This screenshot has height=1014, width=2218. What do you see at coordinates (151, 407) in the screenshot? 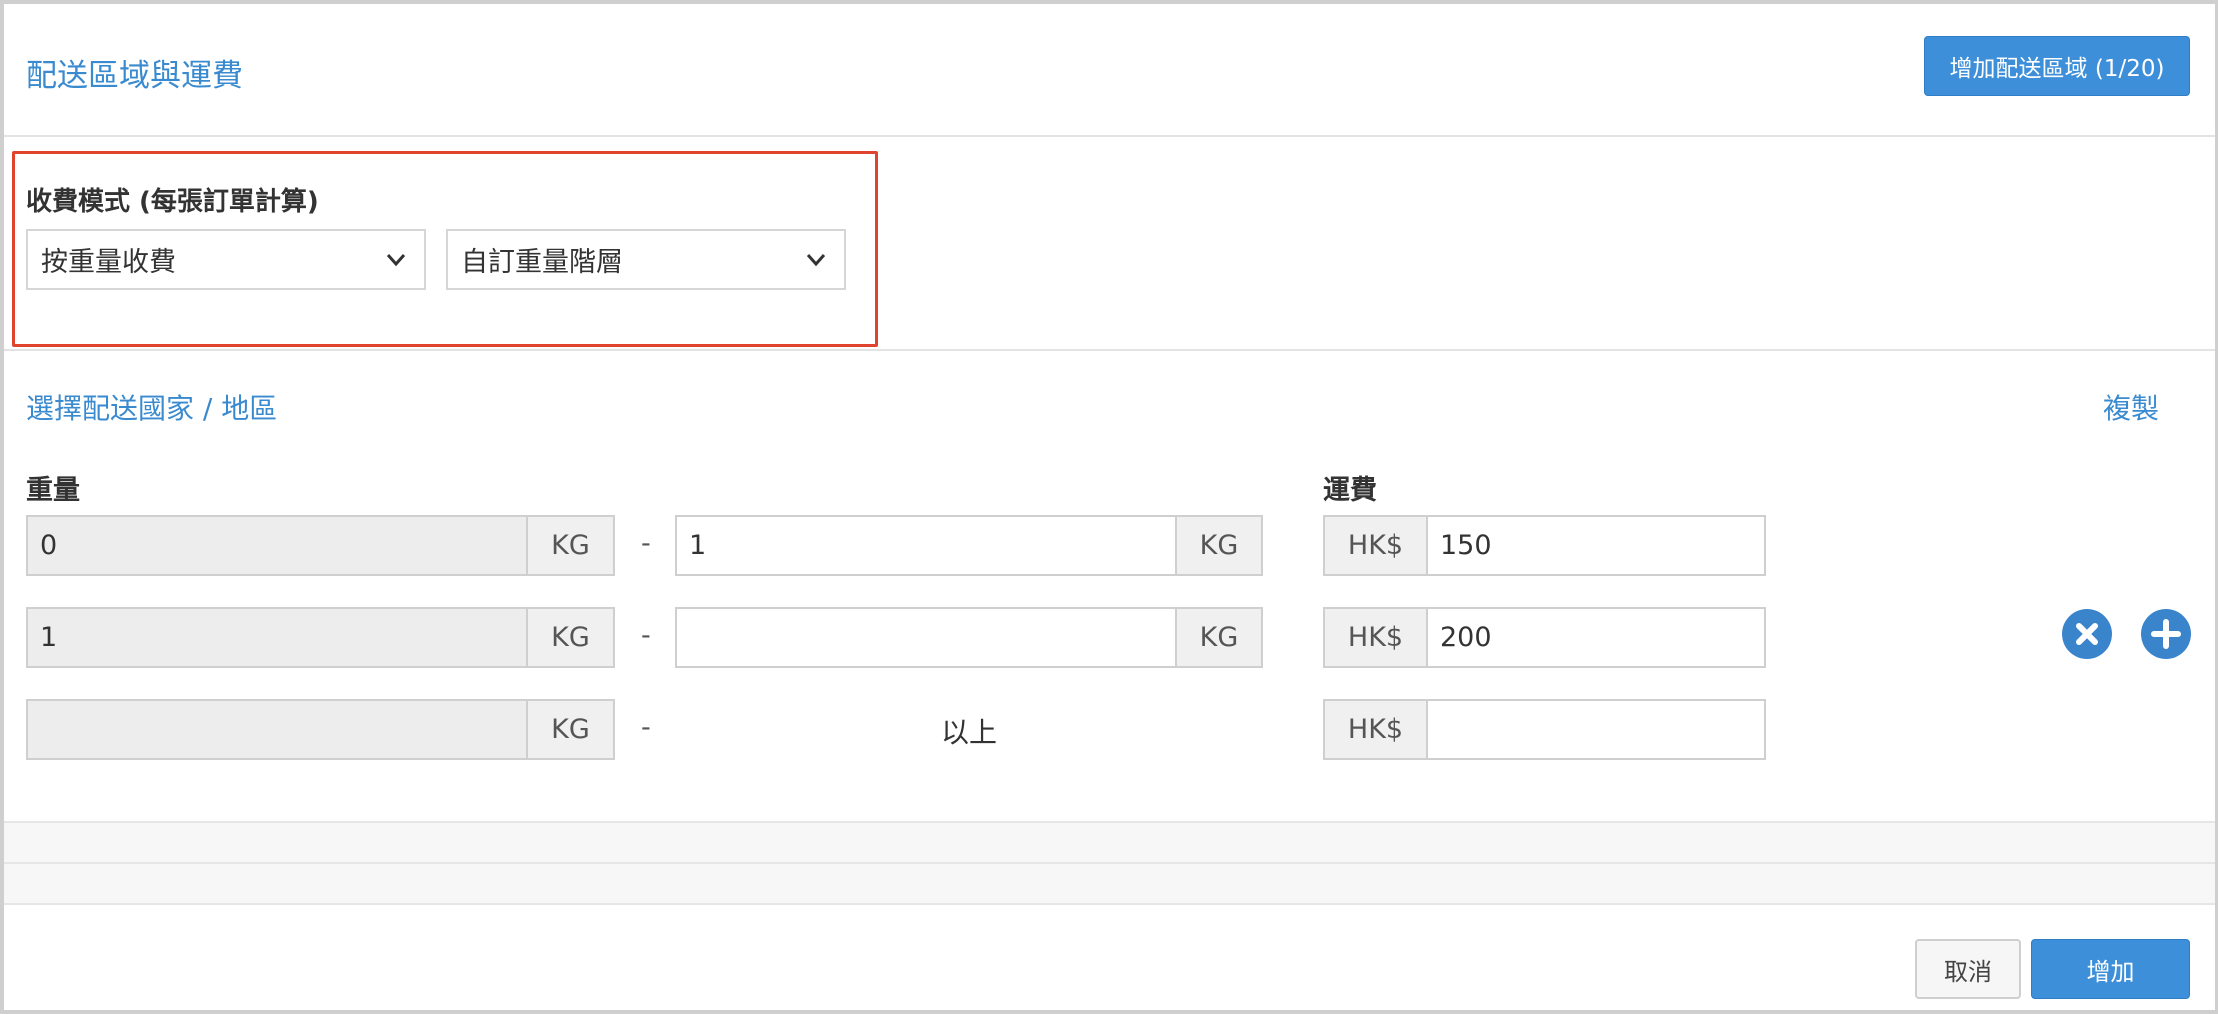
I see `select-region-link: 選擇配送國家 / 地區` at bounding box center [151, 407].